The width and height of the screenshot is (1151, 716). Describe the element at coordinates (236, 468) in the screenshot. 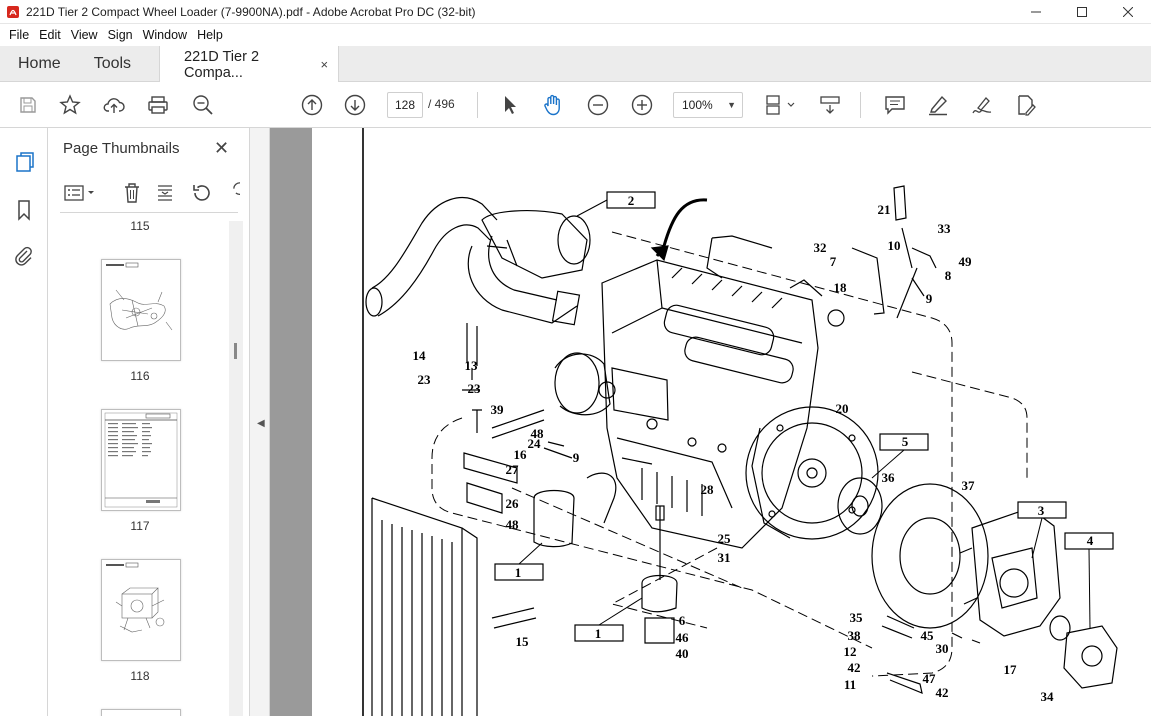

I see `thumbnail-scrollbar` at that location.